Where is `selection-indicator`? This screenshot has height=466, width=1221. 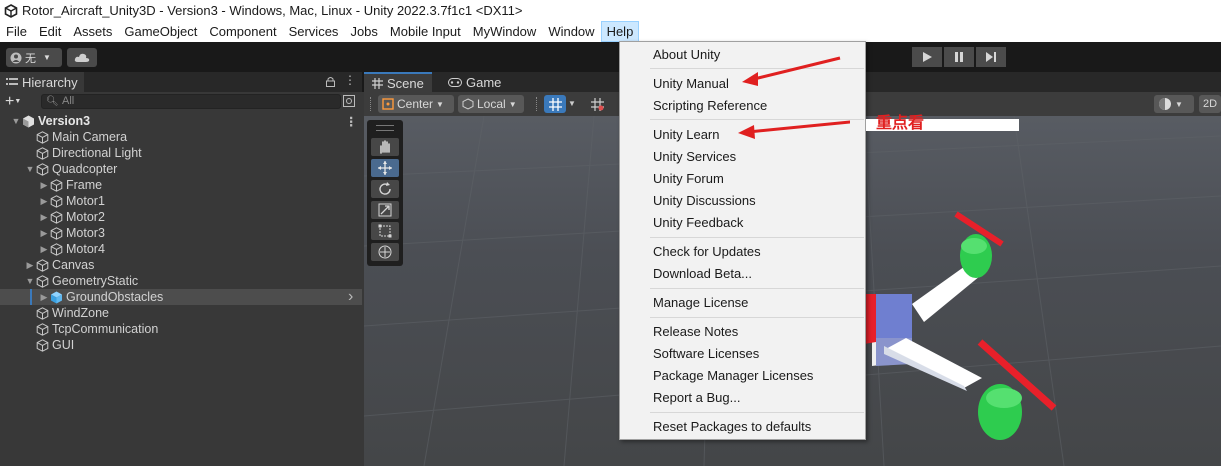 selection-indicator is located at coordinates (31, 297).